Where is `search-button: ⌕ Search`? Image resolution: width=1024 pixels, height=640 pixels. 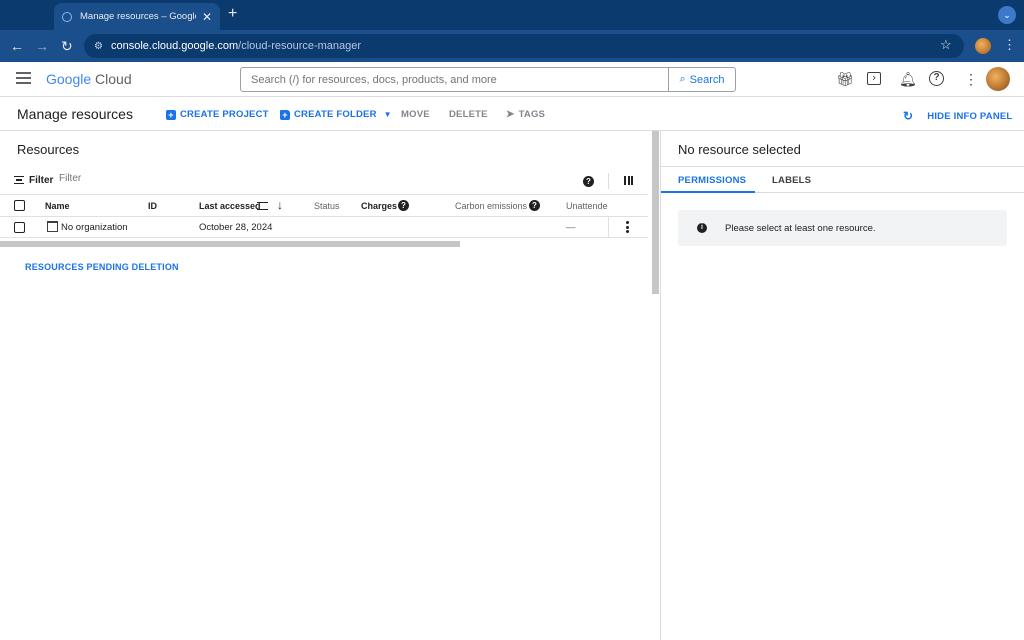 search-button: ⌕ Search is located at coordinates (701, 79).